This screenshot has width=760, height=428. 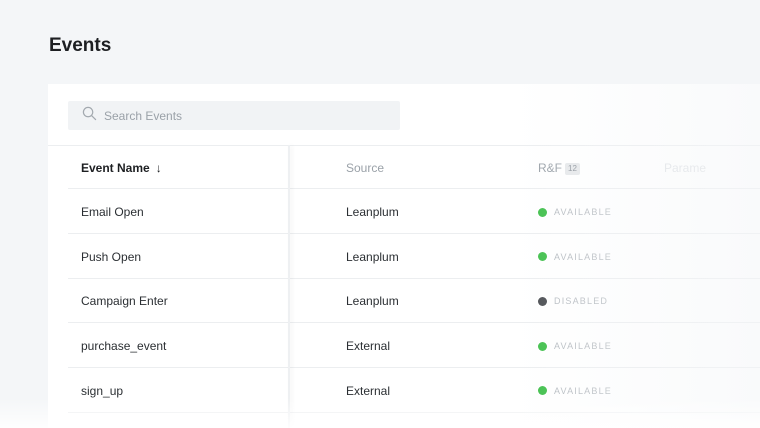 I want to click on column-header-event-name: Event Name ↓, so click(x=121, y=168).